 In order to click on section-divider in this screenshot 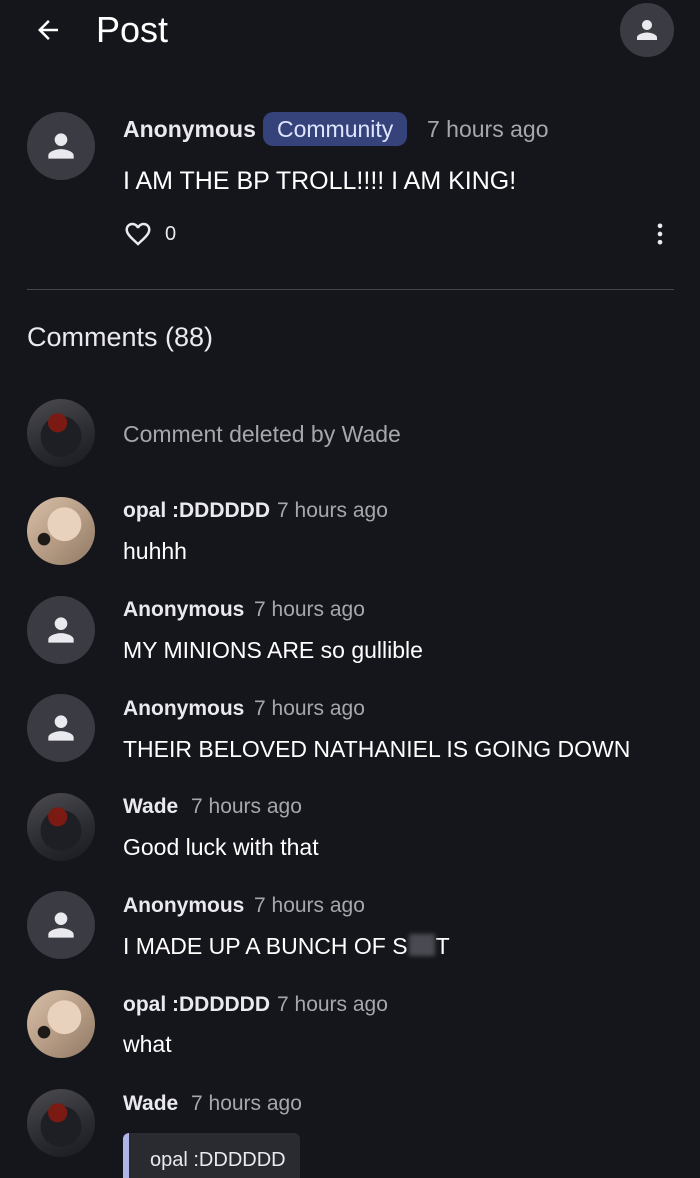, I will do `click(350, 289)`.